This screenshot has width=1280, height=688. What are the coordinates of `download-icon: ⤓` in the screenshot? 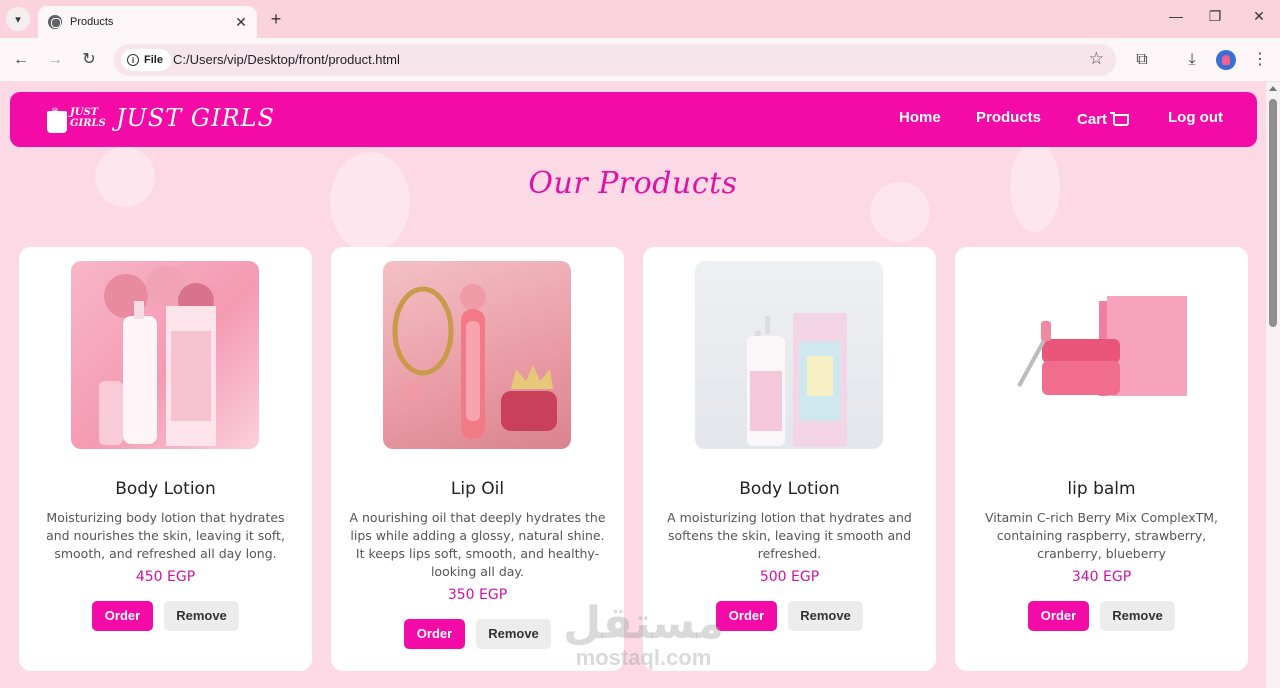 It's located at (1192, 60).